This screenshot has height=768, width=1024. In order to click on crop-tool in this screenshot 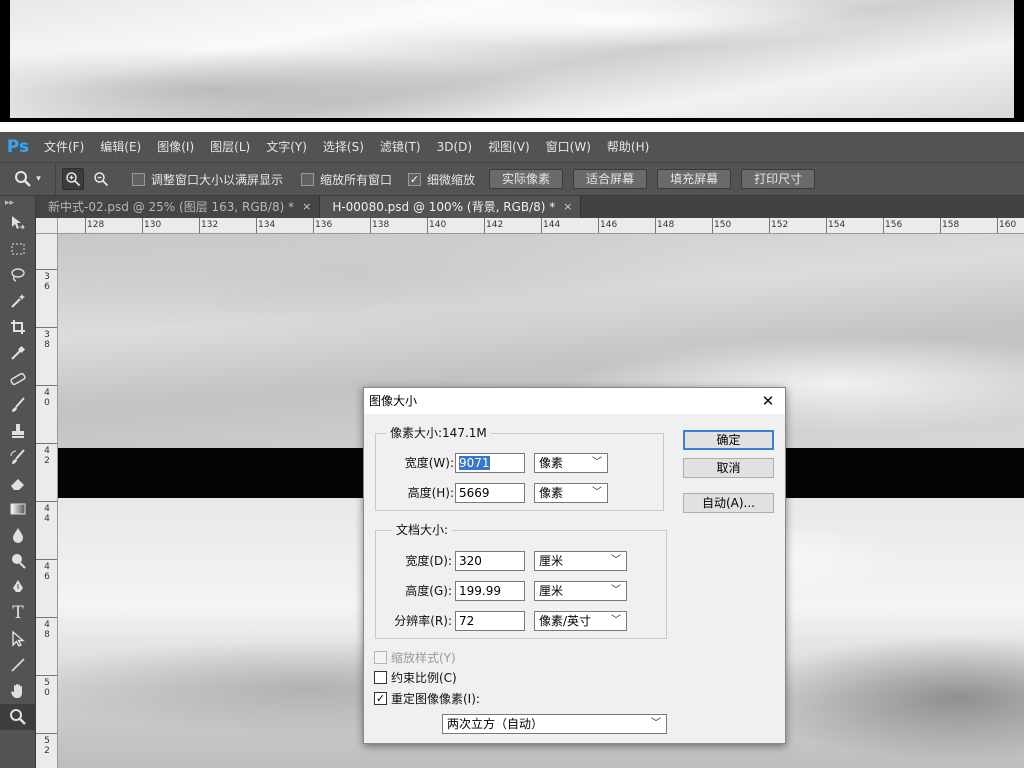, I will do `click(18, 327)`.